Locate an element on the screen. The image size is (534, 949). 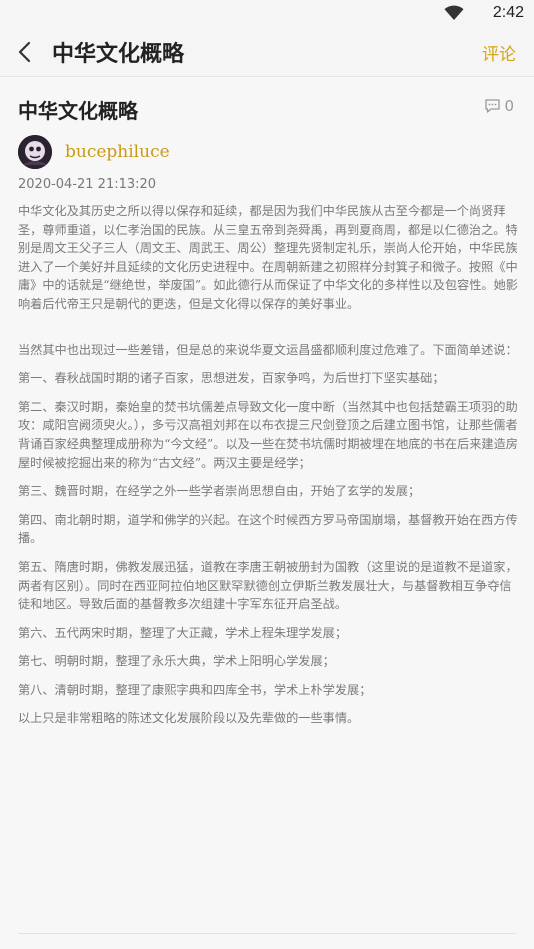
app-bar: 中华文化概略 评论 is located at coordinates (267, 52).